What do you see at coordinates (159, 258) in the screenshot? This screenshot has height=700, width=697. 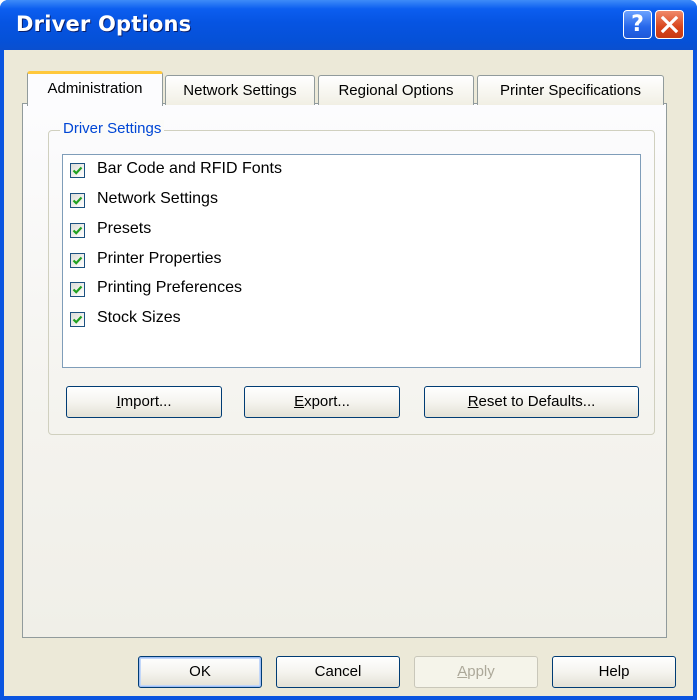 I see `list-item-label: Printer Properties` at bounding box center [159, 258].